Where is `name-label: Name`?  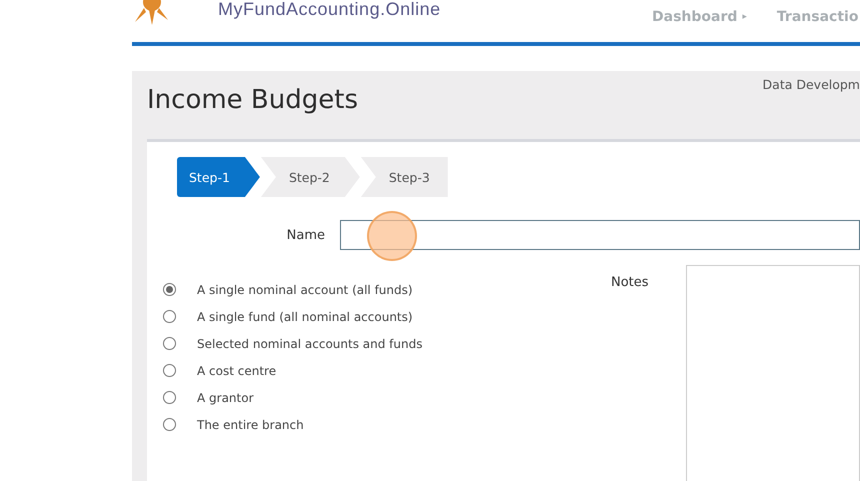 name-label: Name is located at coordinates (305, 235).